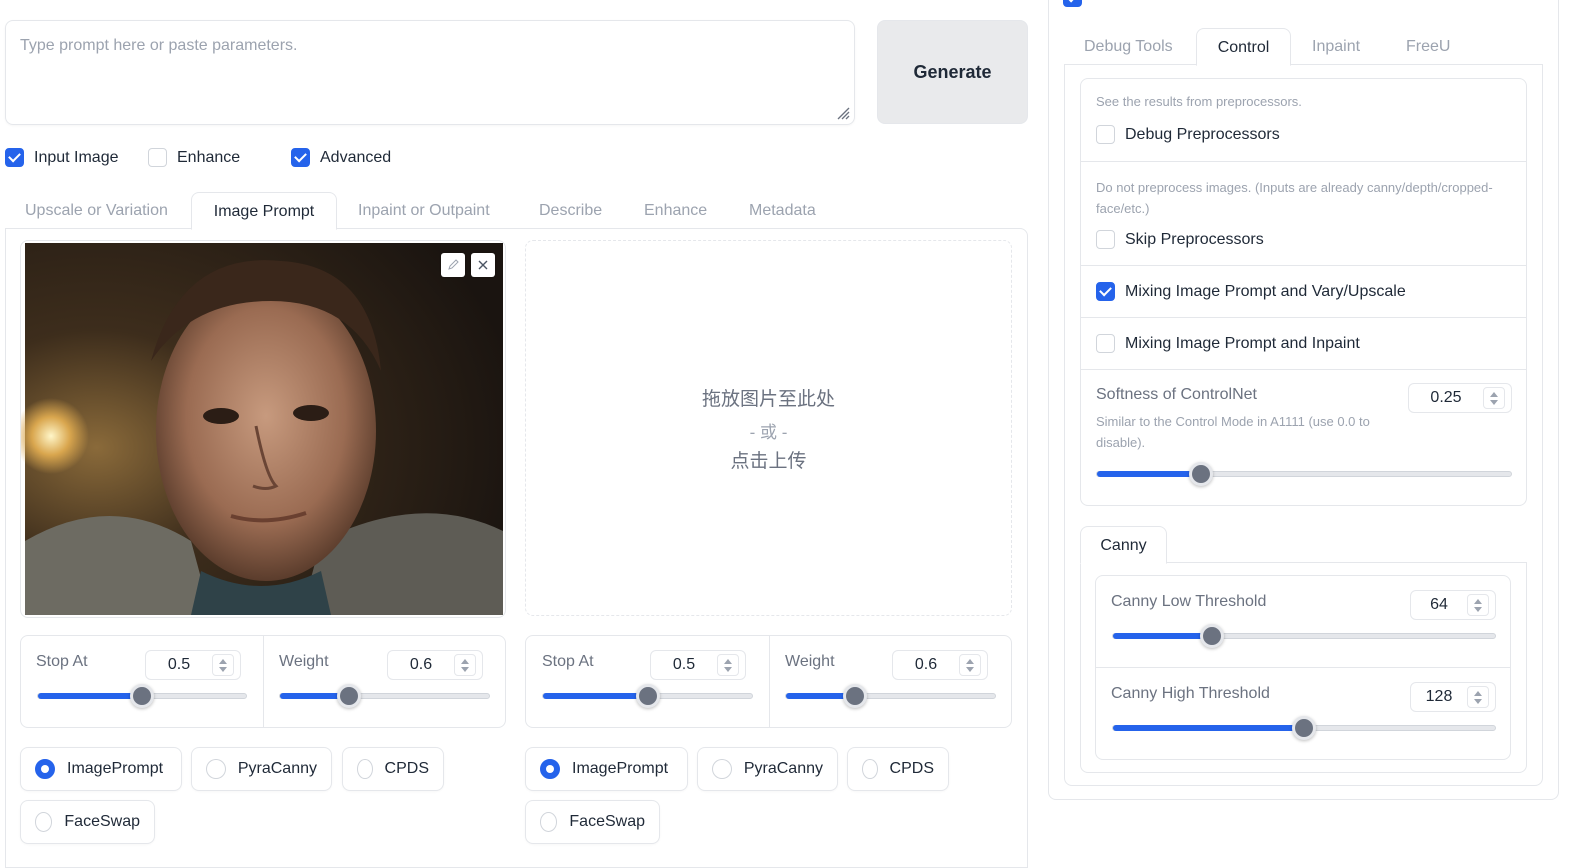  I want to click on debug-preprocessors-option: Debug Preprocessors, so click(1188, 134).